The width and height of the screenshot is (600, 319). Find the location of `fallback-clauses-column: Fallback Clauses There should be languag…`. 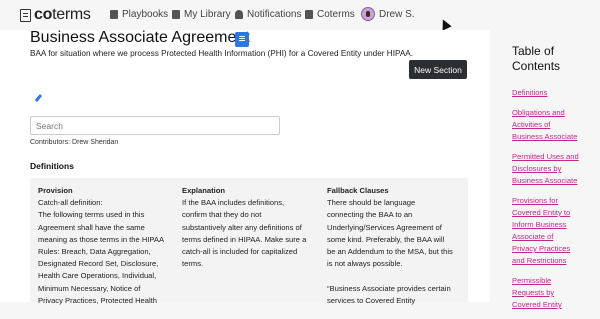

fallback-clauses-column: Fallback Clauses There should be languag… is located at coordinates (397, 246).